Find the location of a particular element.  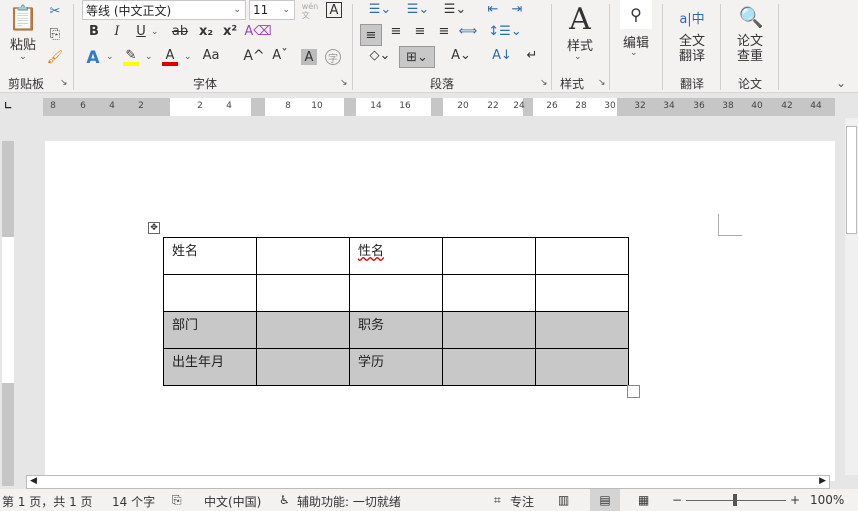

show-marks-icon: ↵ is located at coordinates (532, 55).